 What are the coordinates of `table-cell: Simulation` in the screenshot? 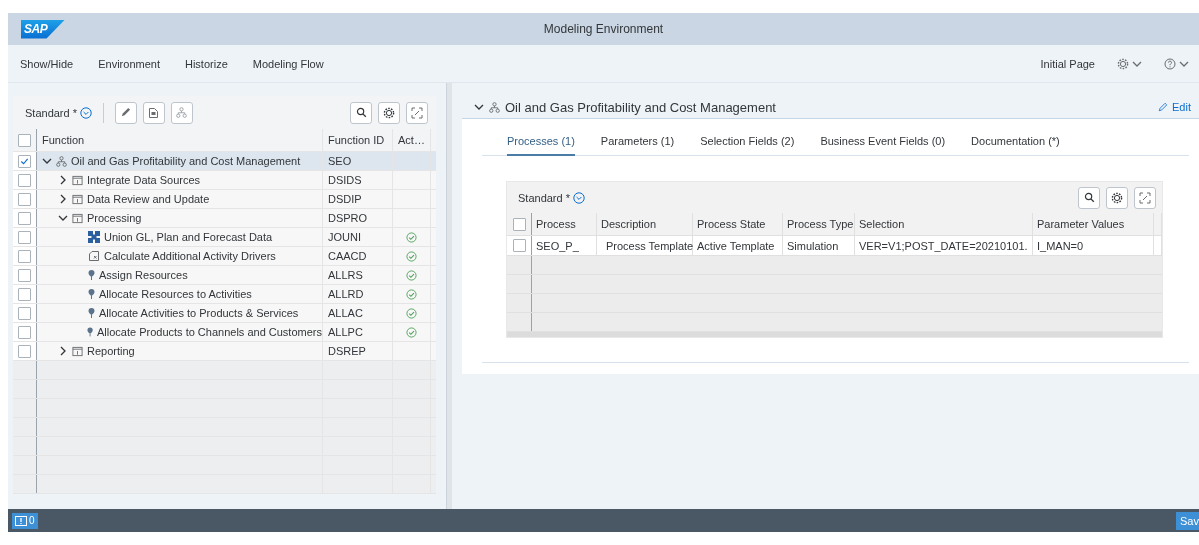 It's located at (813, 245).